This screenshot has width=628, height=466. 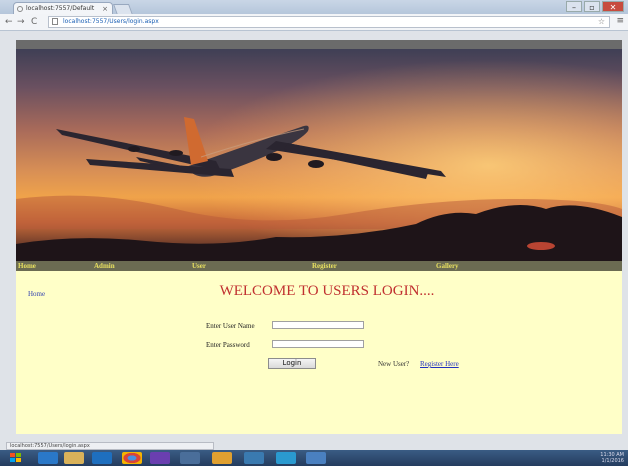 I want to click on window-controls: – ▫ ✕, so click(x=595, y=6).